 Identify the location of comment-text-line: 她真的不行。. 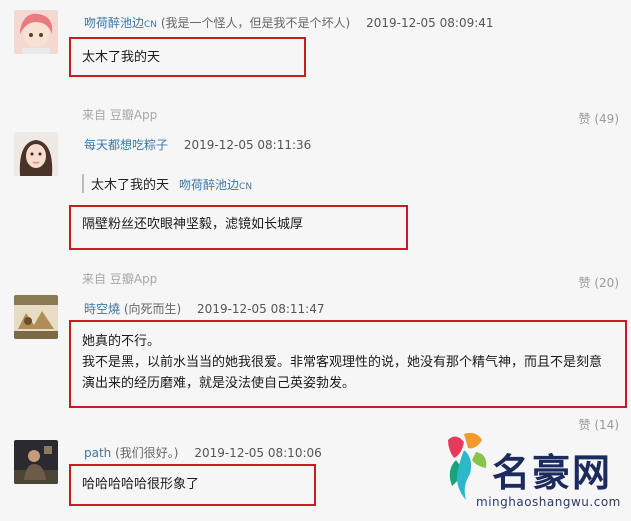
(121, 341).